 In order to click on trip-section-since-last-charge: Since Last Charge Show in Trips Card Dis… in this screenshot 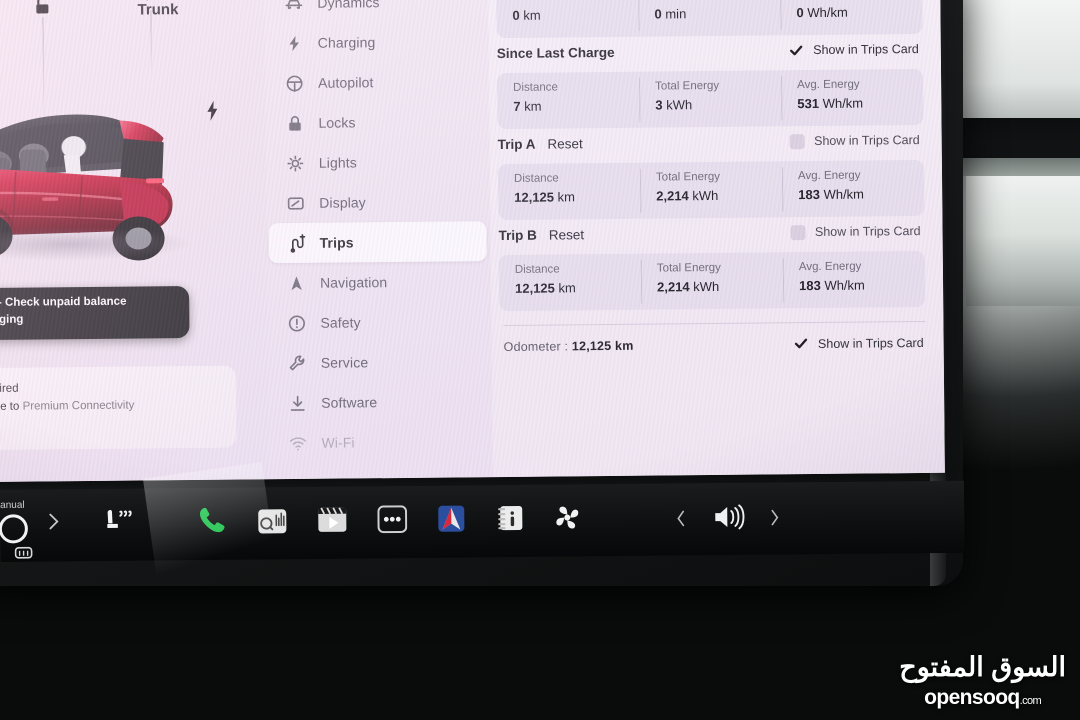, I will do `click(715, 82)`.